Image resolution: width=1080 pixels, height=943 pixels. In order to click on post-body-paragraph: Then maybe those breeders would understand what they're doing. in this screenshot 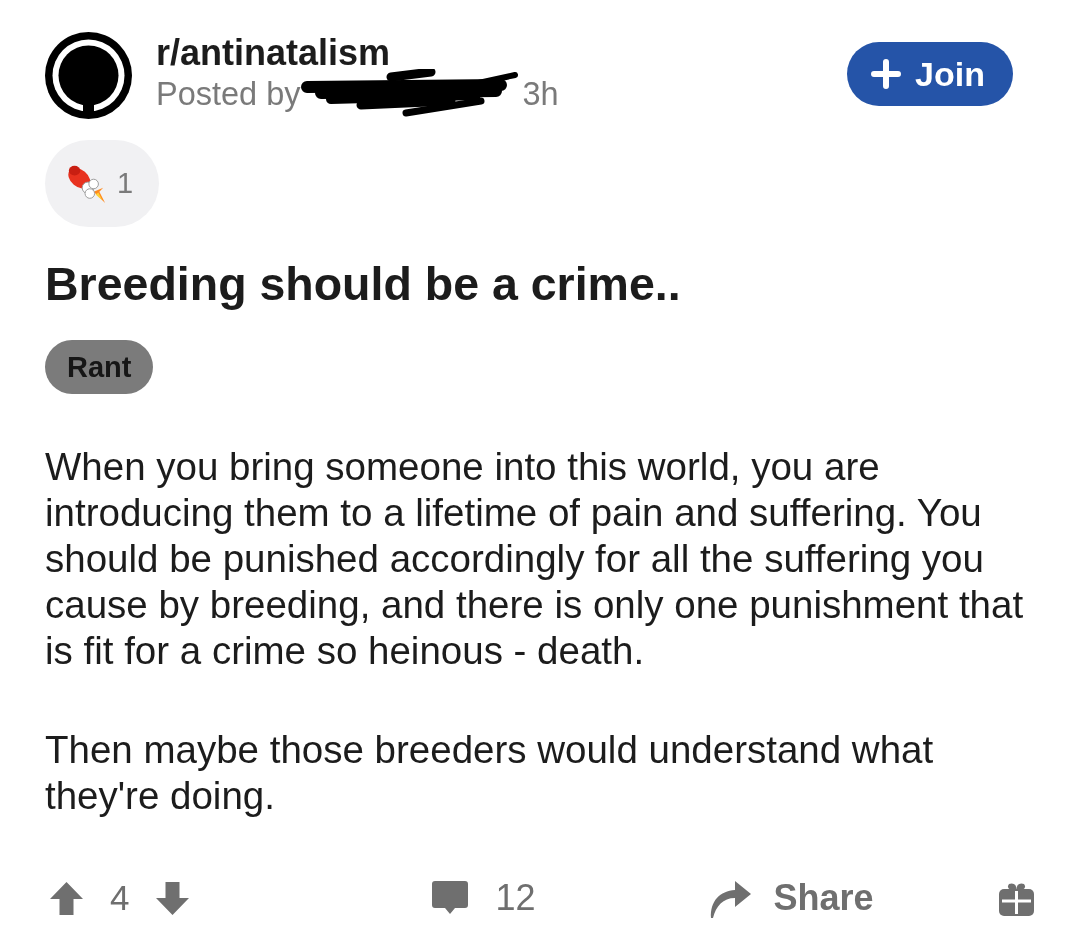, I will do `click(490, 773)`.